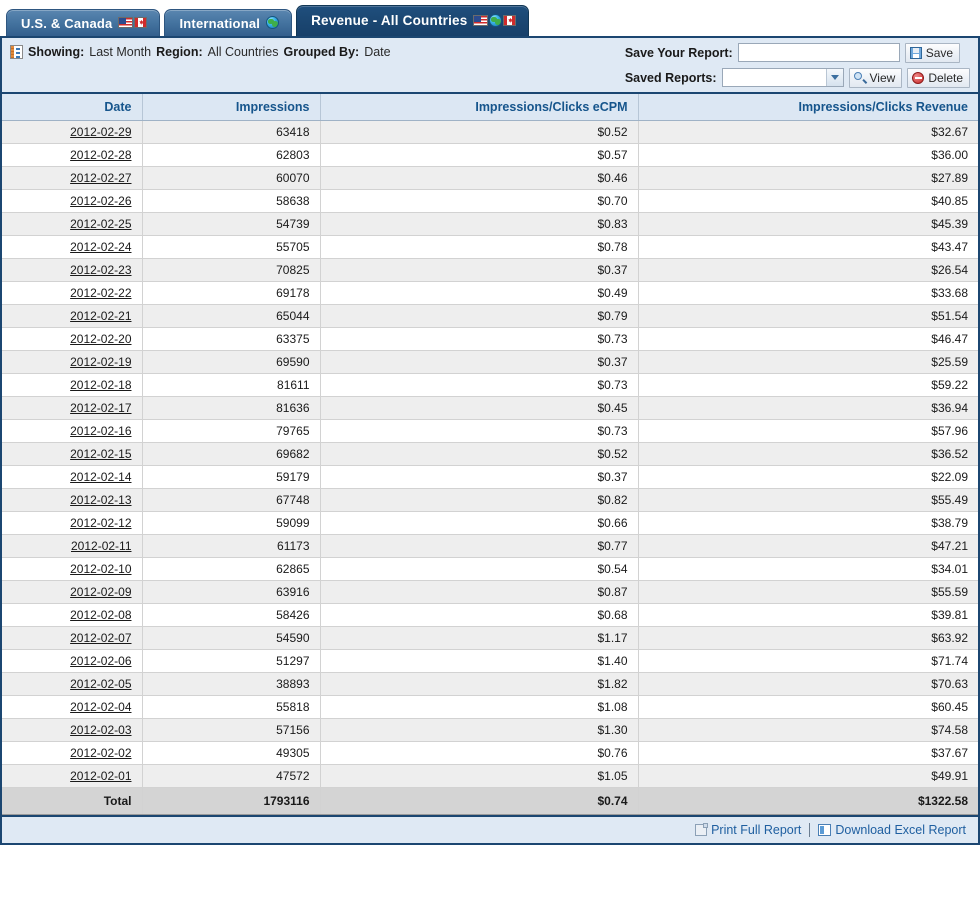 Image resolution: width=980 pixels, height=900 pixels. I want to click on date-link: 2012-02-08, so click(100, 615).